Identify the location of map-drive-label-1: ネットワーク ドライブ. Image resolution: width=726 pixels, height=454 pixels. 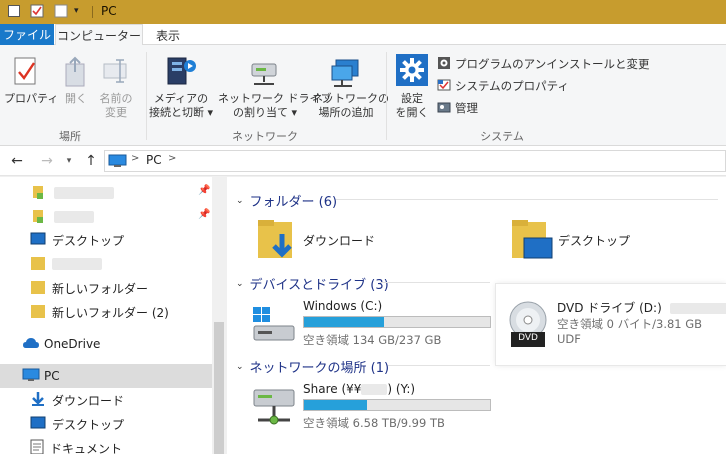
(275, 98).